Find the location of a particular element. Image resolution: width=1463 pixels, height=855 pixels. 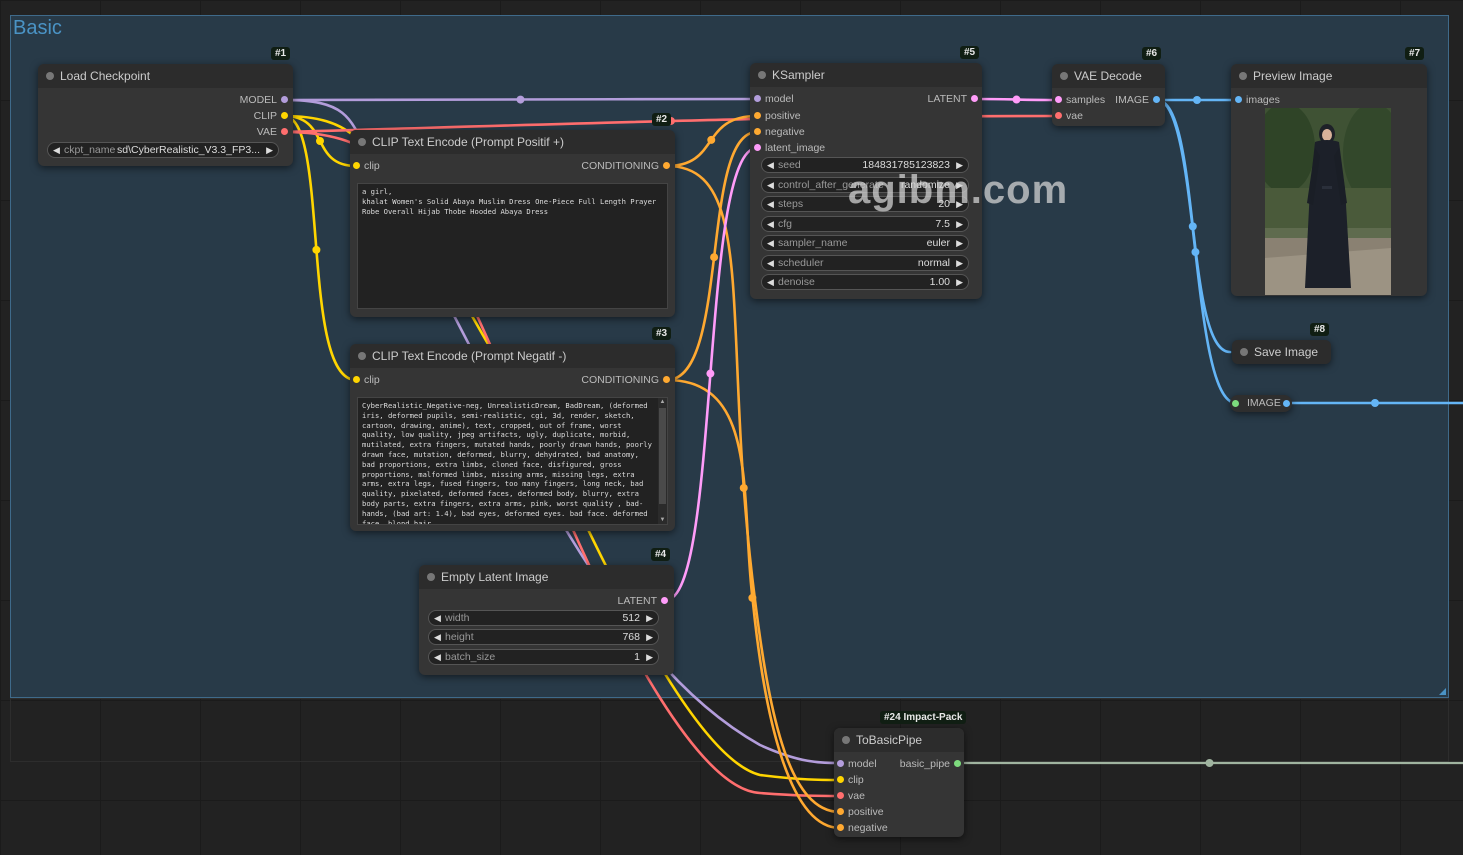

node-header: KSampler is located at coordinates (866, 75).